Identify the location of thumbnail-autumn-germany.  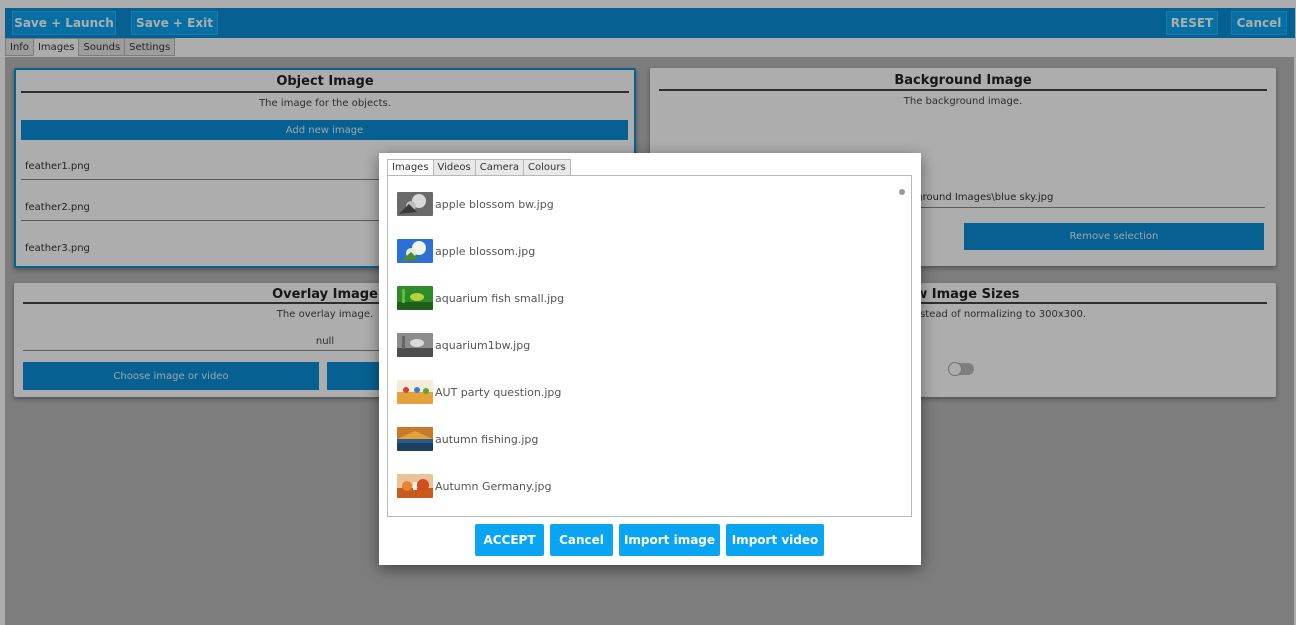
(415, 486).